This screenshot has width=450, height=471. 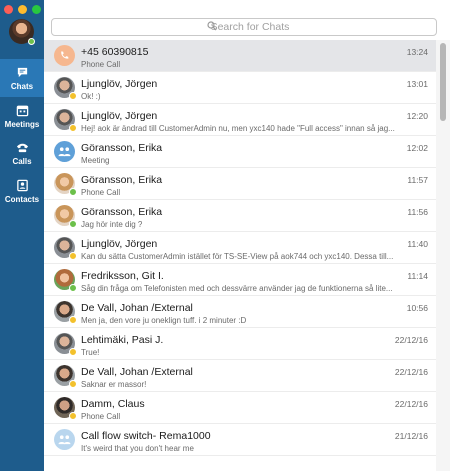 I want to click on chat-list-item: Damm, Claus Phone Call 22/12/16, so click(x=240, y=408).